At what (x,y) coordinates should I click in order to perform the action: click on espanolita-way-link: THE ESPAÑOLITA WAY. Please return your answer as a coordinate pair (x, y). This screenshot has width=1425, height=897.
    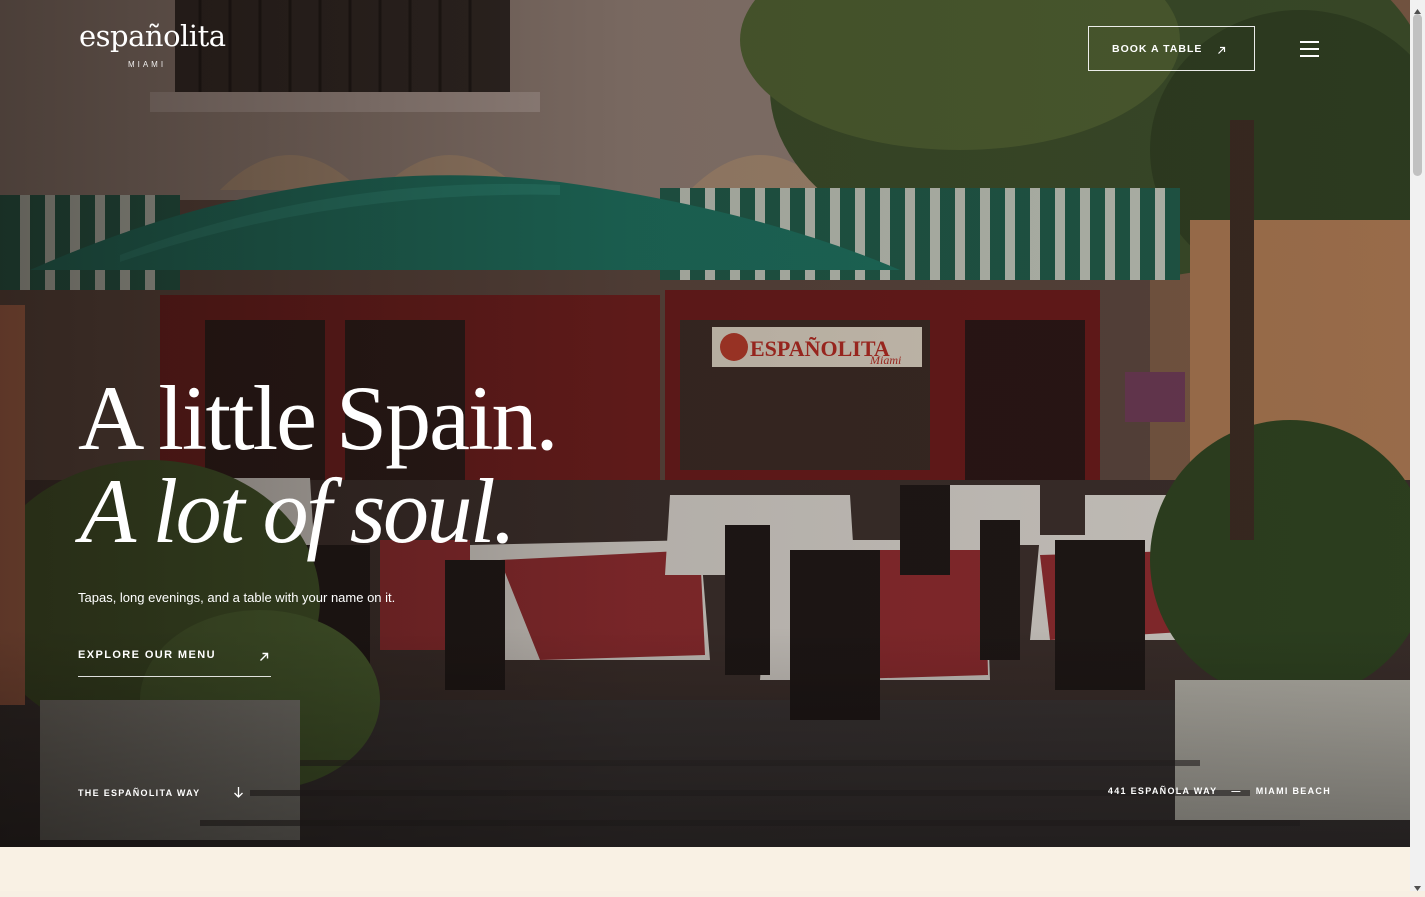
    Looking at the image, I should click on (161, 793).